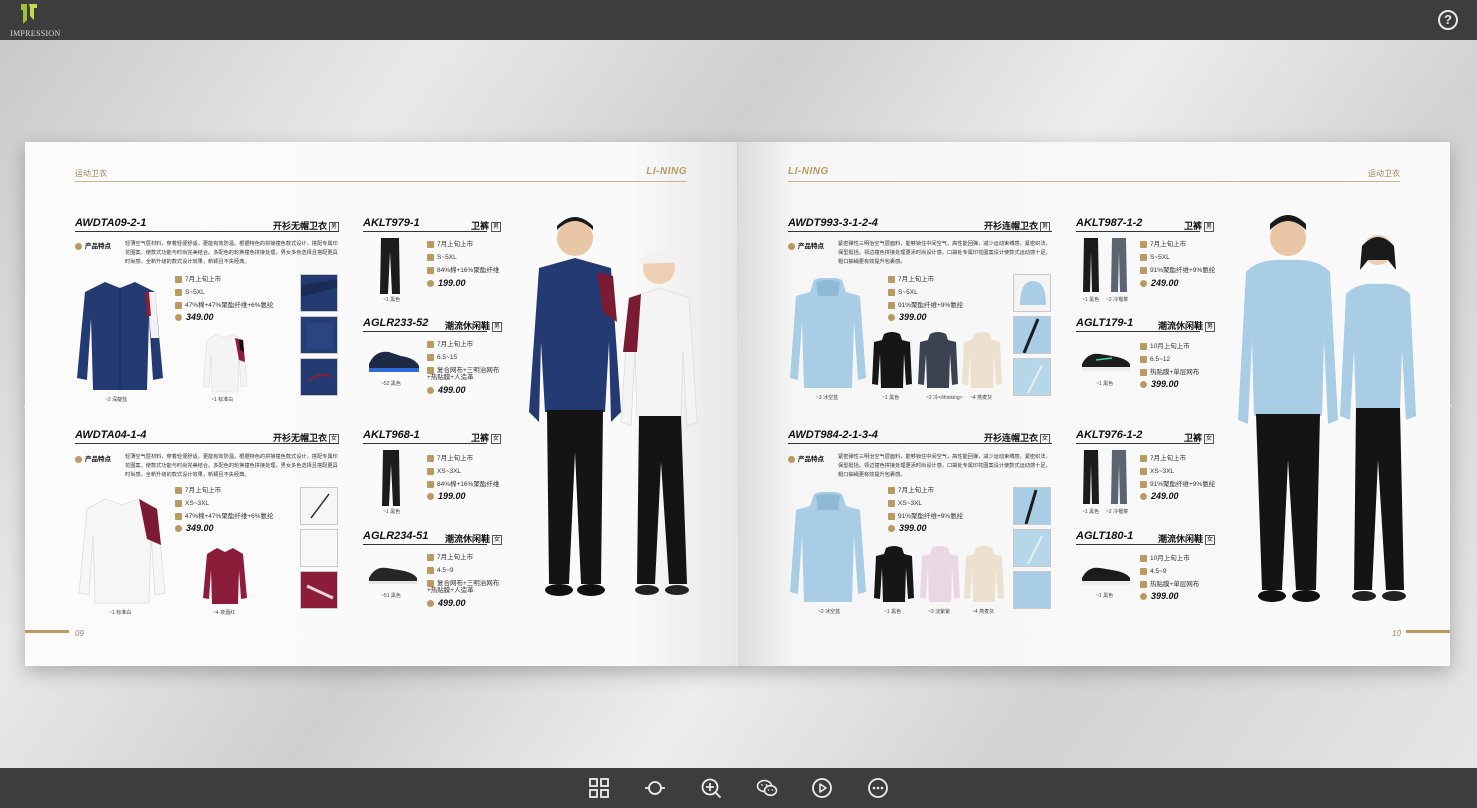 The image size is (1477, 808). I want to click on navy-jacket-image, so click(120, 336).